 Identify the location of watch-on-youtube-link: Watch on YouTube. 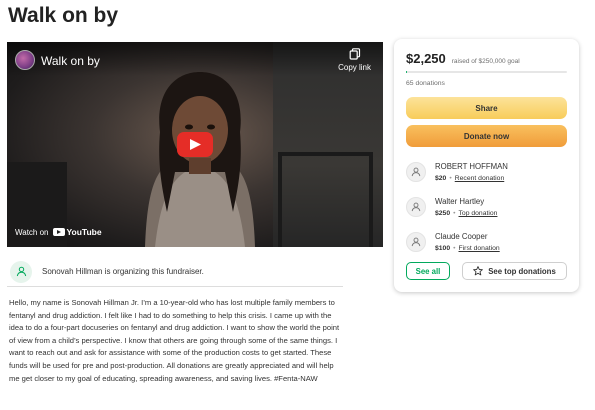
(58, 232).